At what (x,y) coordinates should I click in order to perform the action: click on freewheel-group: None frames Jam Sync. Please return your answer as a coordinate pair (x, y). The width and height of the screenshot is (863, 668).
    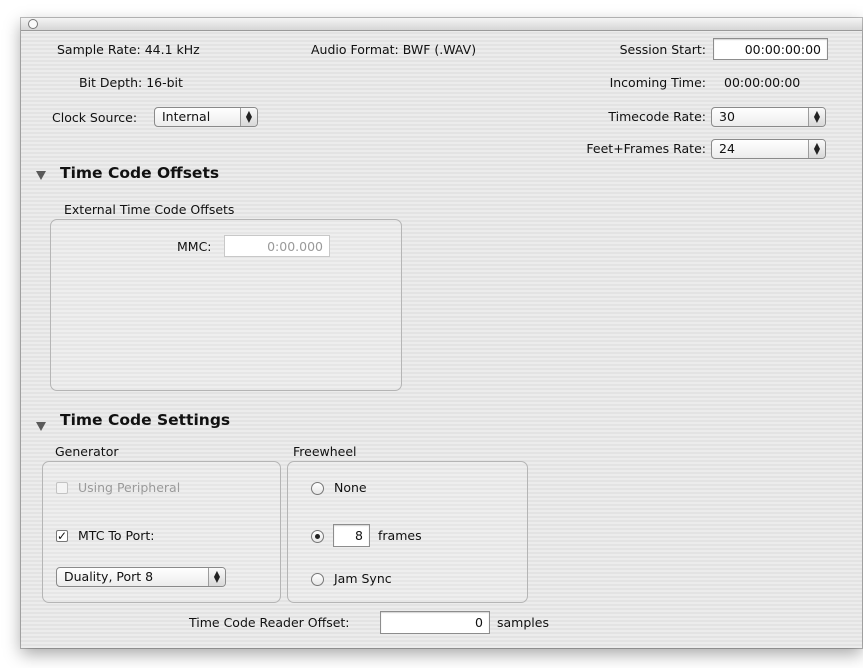
    Looking at the image, I should click on (407, 532).